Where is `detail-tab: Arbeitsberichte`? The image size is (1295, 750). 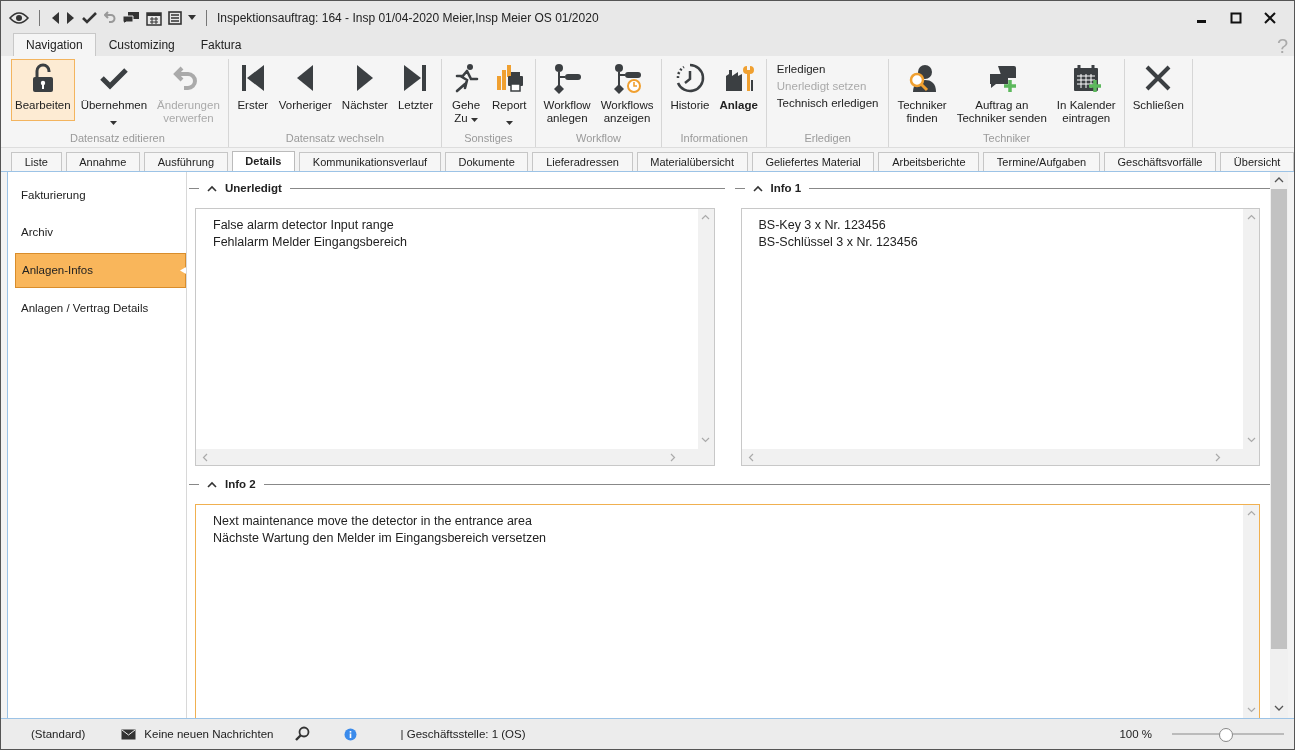
detail-tab: Arbeitsberichte is located at coordinates (929, 161).